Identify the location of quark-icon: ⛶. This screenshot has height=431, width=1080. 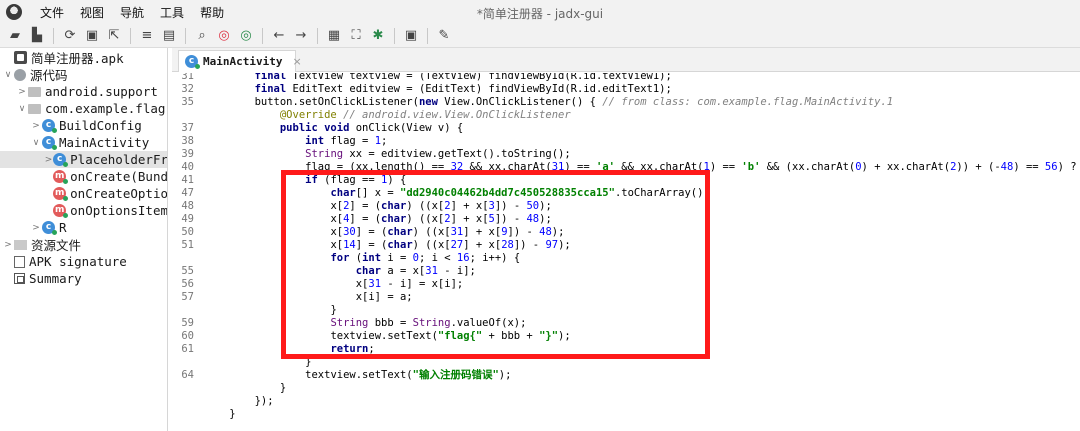
(356, 36).